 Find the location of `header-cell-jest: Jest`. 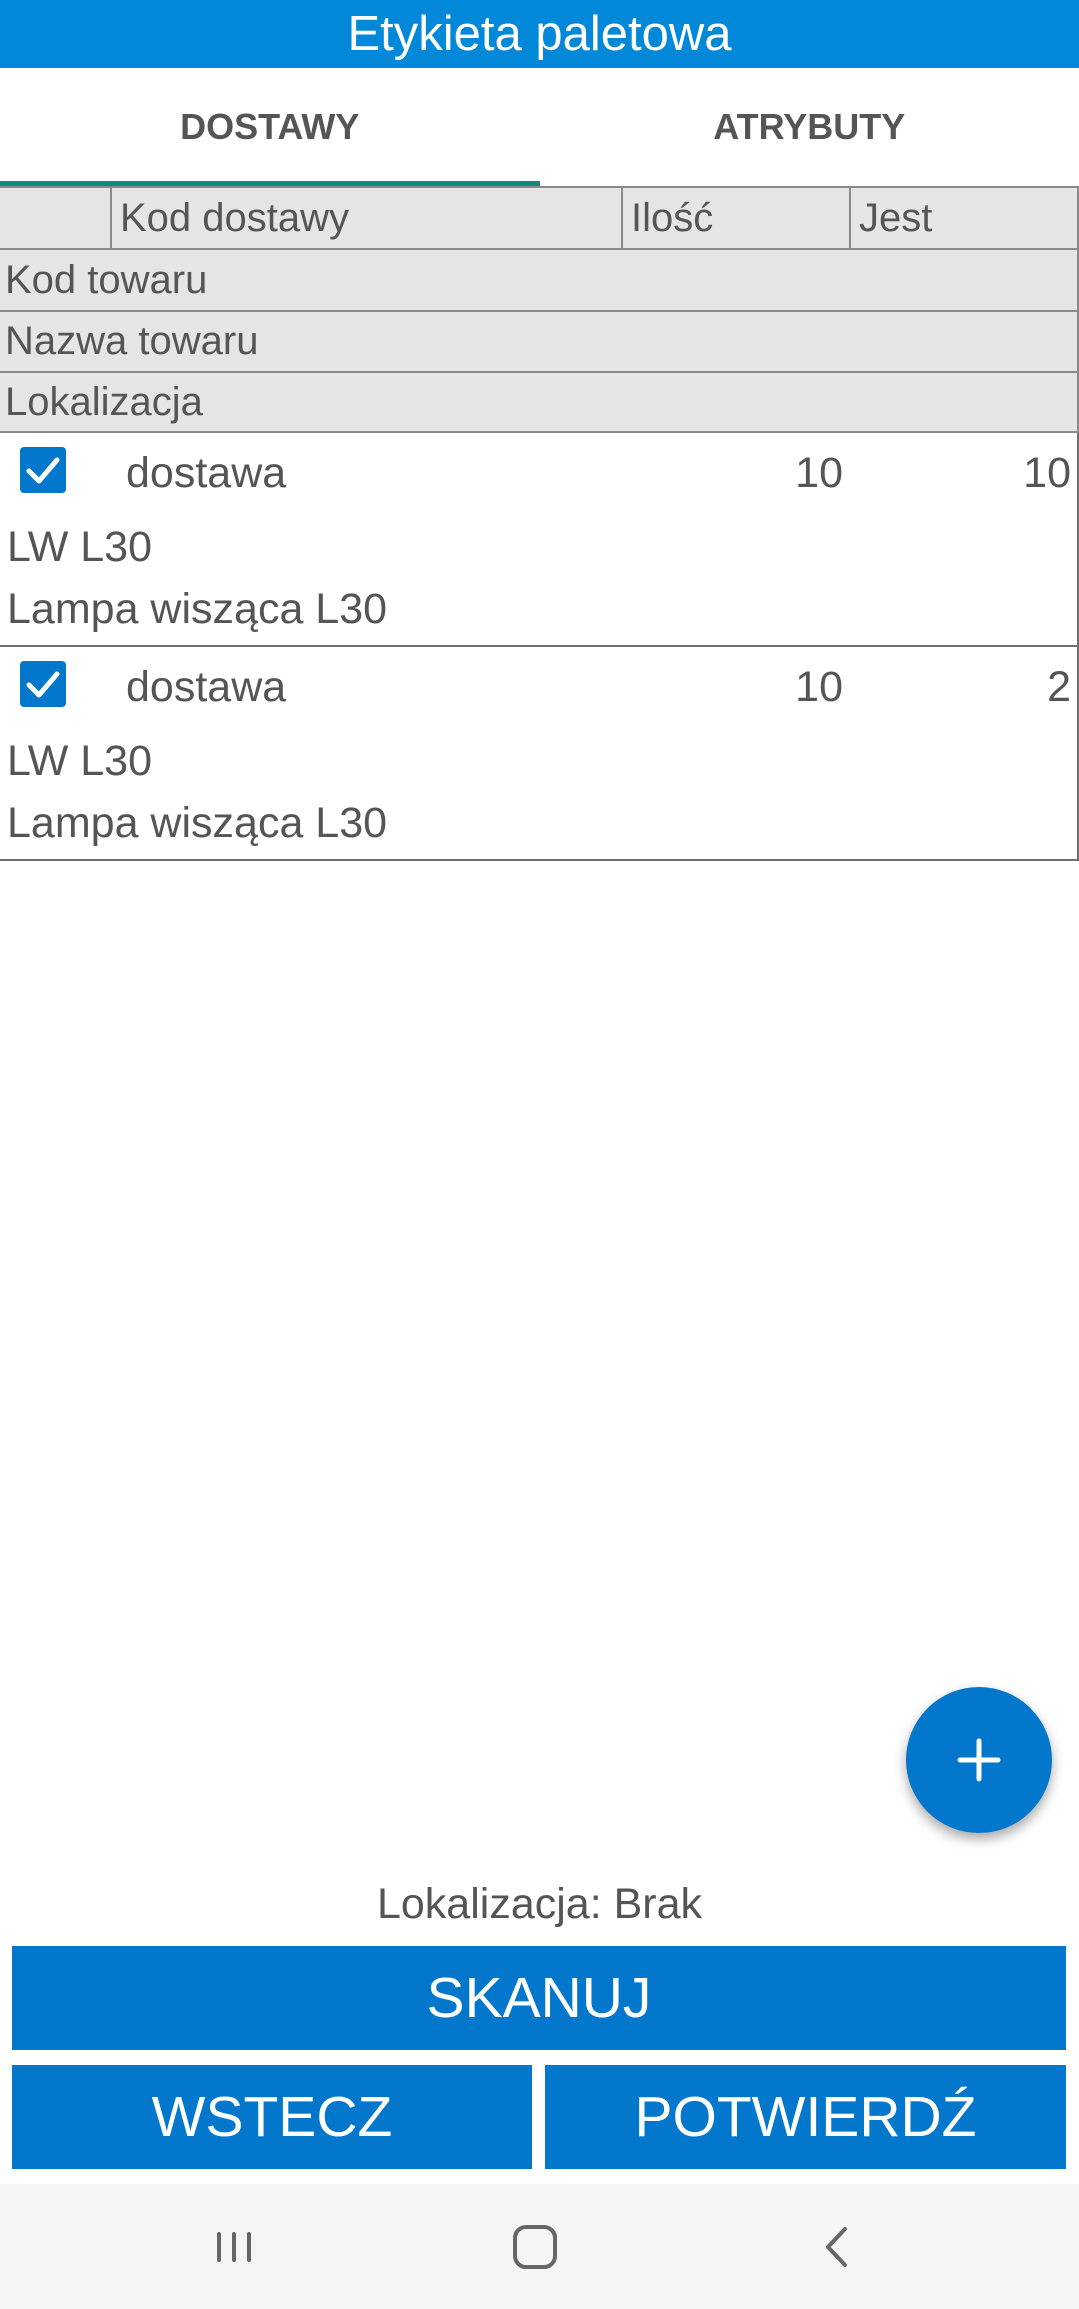

header-cell-jest: Jest is located at coordinates (965, 218).